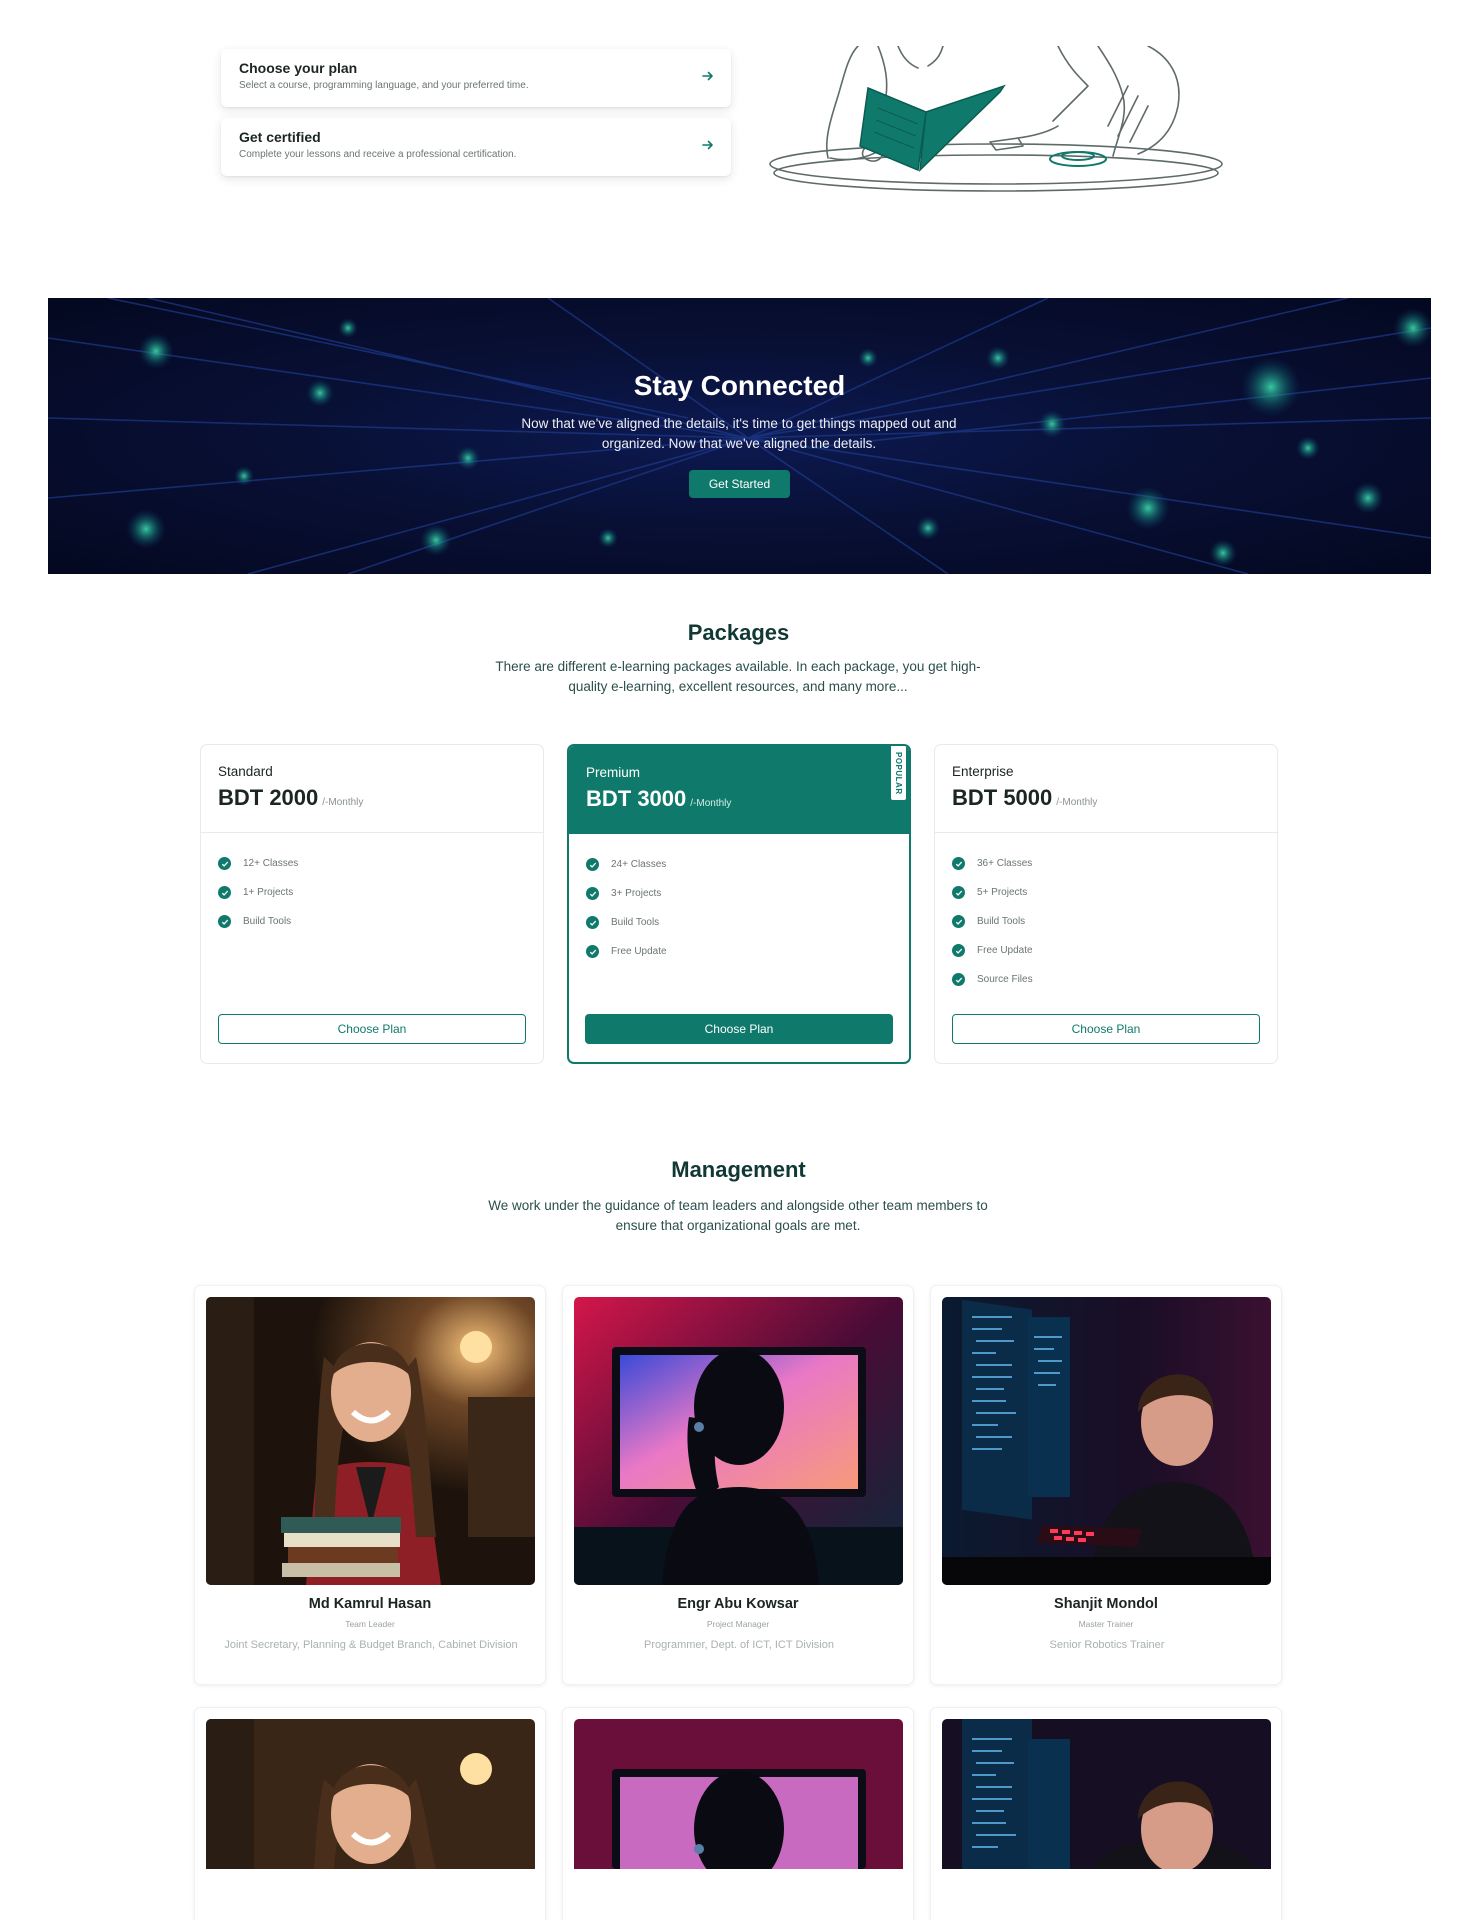  I want to click on member-role: Master Trainer, so click(1106, 1624).